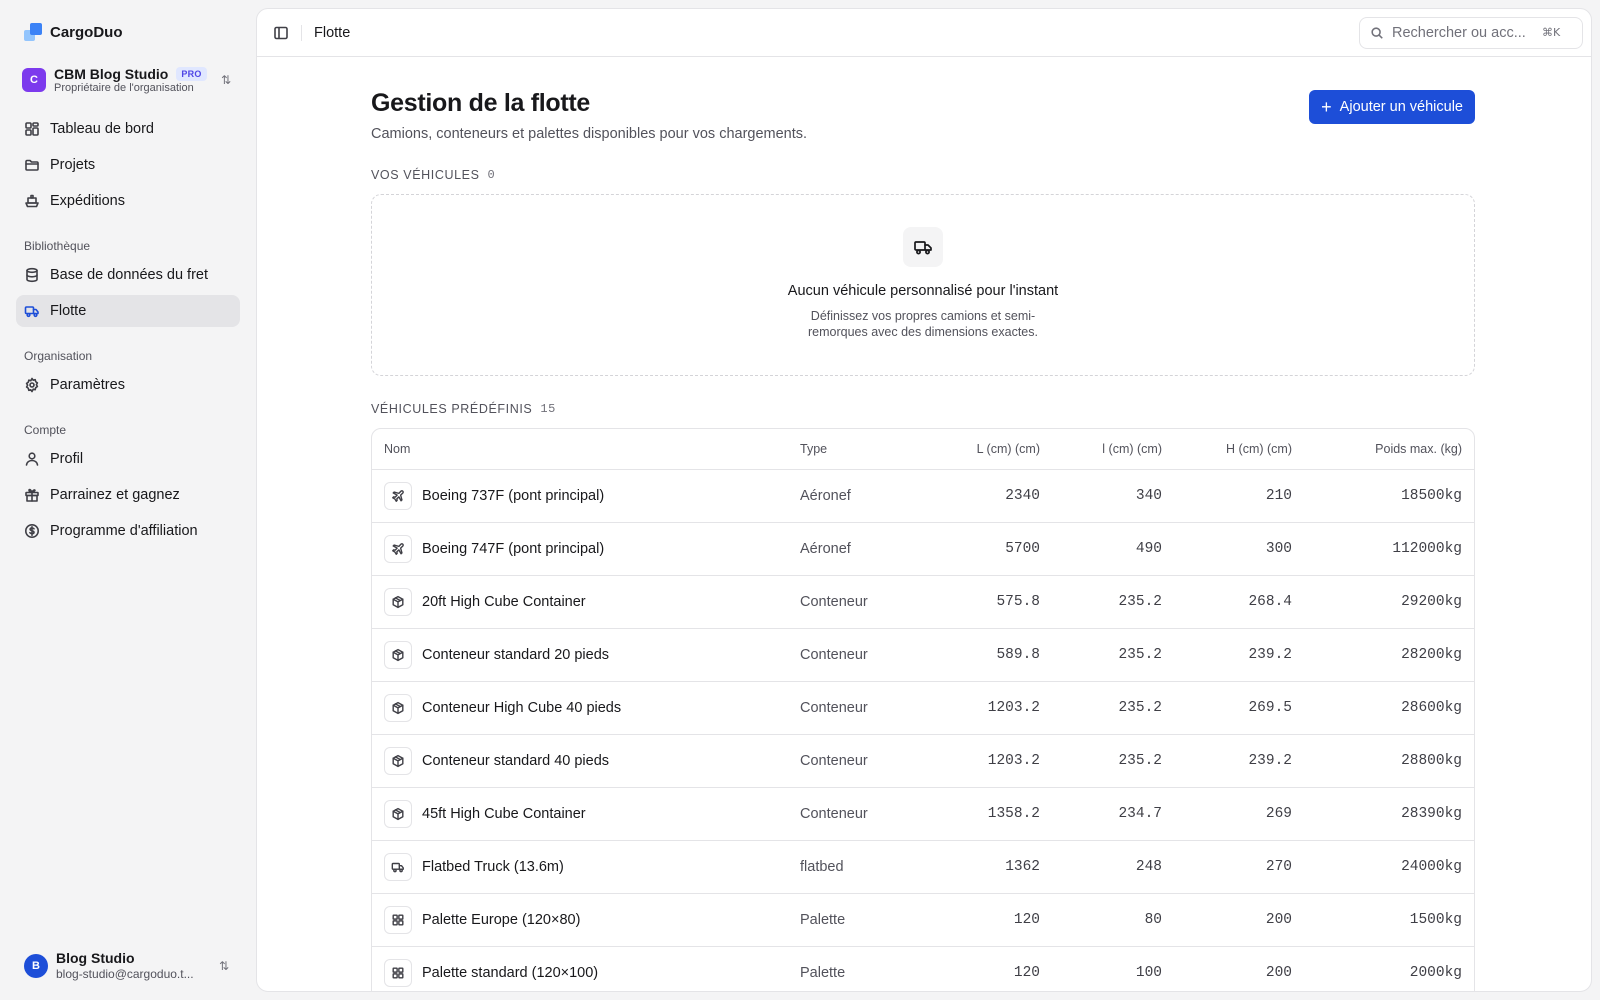 The image size is (1600, 1000). Describe the element at coordinates (1431, 867) in the screenshot. I see `vehicle-max-weight: 24000kg` at that location.